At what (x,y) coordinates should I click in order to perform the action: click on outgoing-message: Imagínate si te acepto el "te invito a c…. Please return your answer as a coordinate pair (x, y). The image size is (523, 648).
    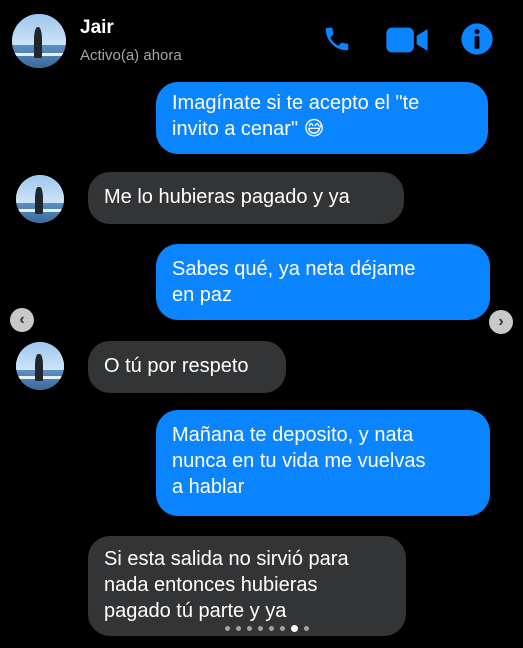
    Looking at the image, I should click on (322, 118).